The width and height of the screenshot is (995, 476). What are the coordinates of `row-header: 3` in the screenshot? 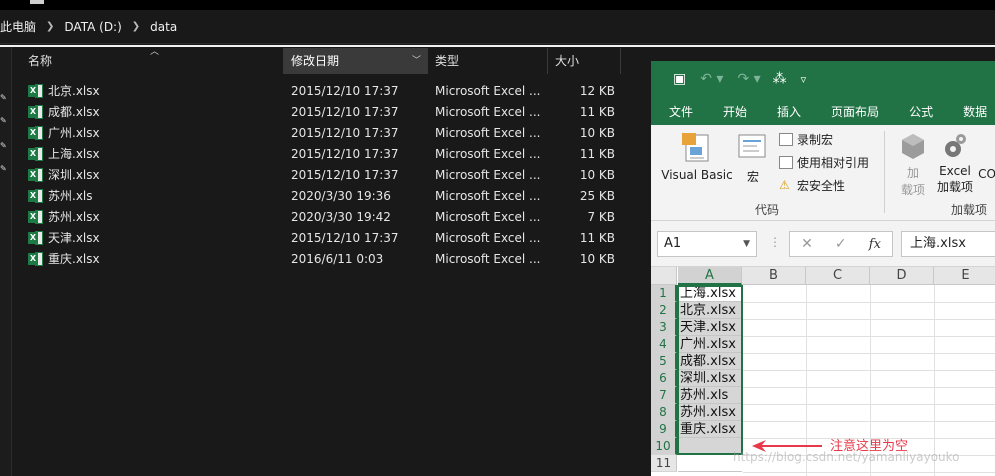 It's located at (664, 327).